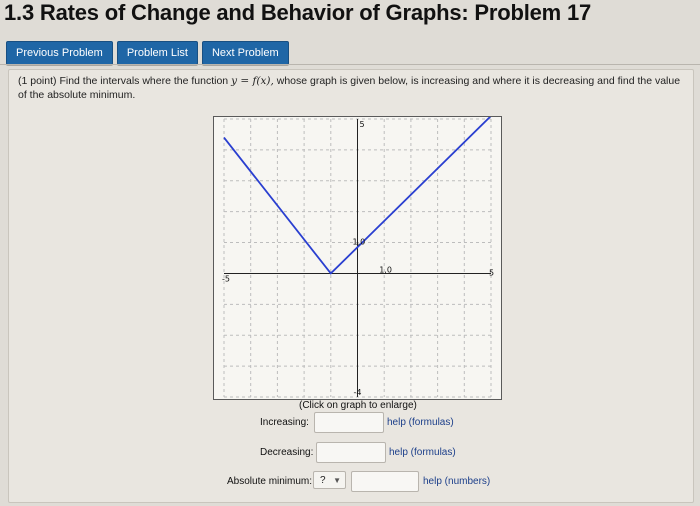  Describe the element at coordinates (284, 422) in the screenshot. I see `increasing-label: Increasing:` at that location.